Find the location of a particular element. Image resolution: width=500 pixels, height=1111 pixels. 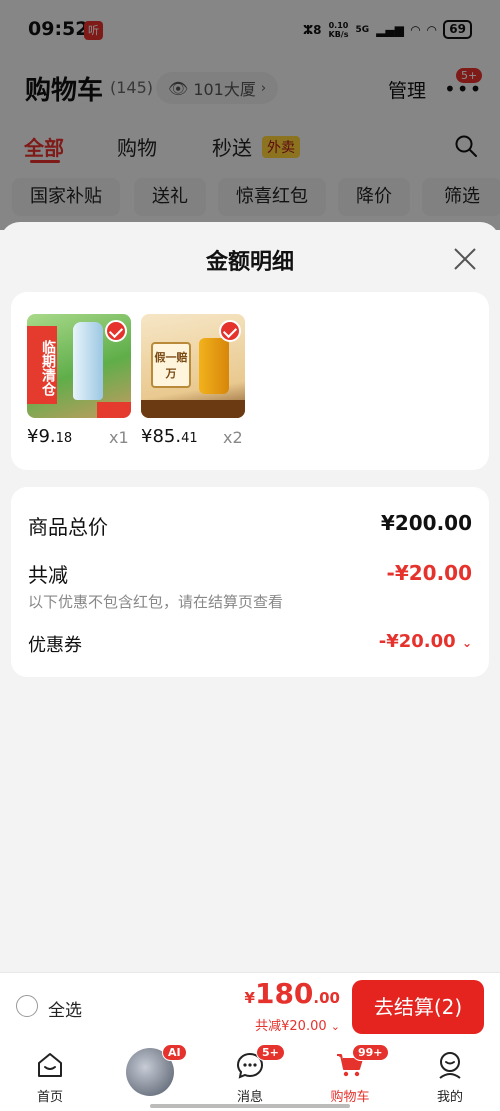

nav-home-label: 首页 is located at coordinates (49, 1097).